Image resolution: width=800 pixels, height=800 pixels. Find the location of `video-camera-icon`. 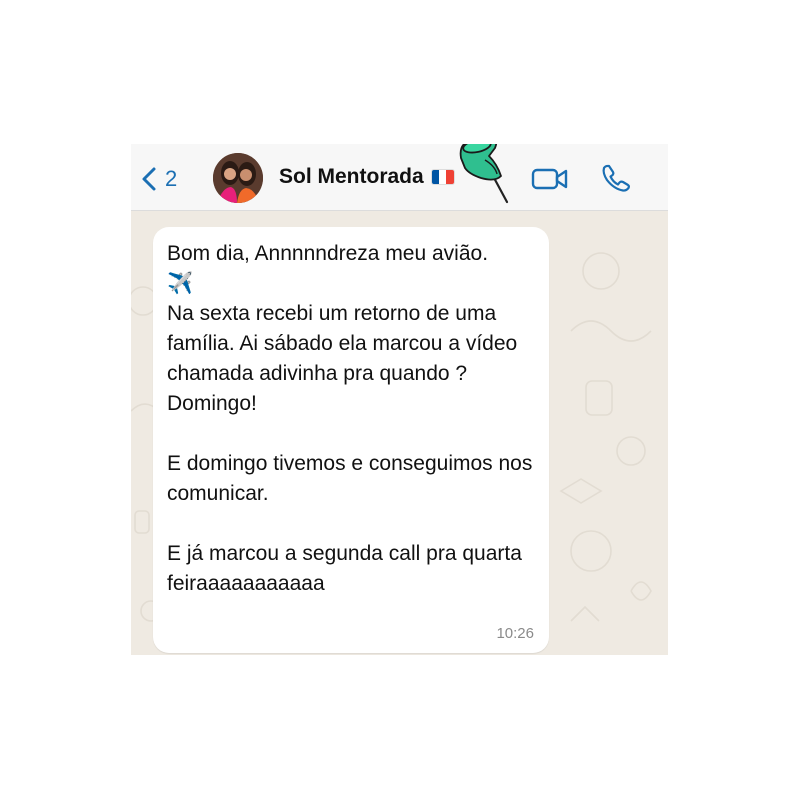

video-camera-icon is located at coordinates (550, 179).